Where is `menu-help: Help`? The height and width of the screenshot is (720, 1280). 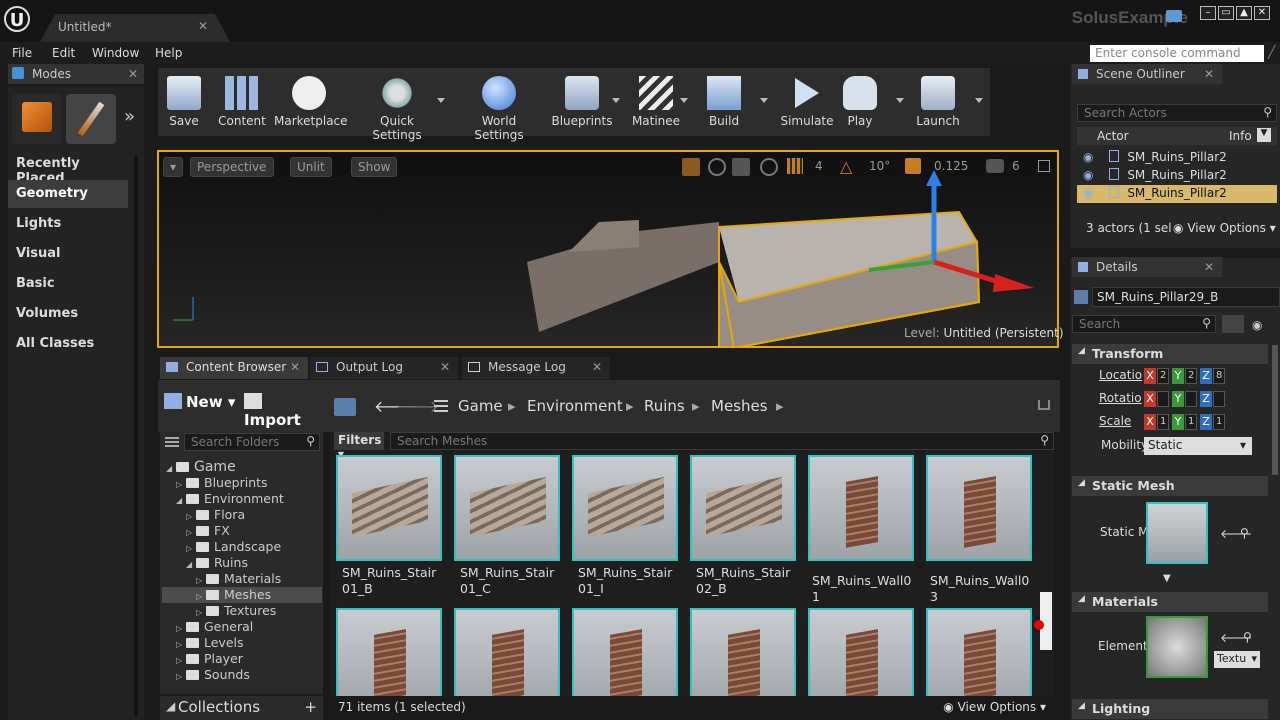
menu-help: Help is located at coordinates (168, 53).